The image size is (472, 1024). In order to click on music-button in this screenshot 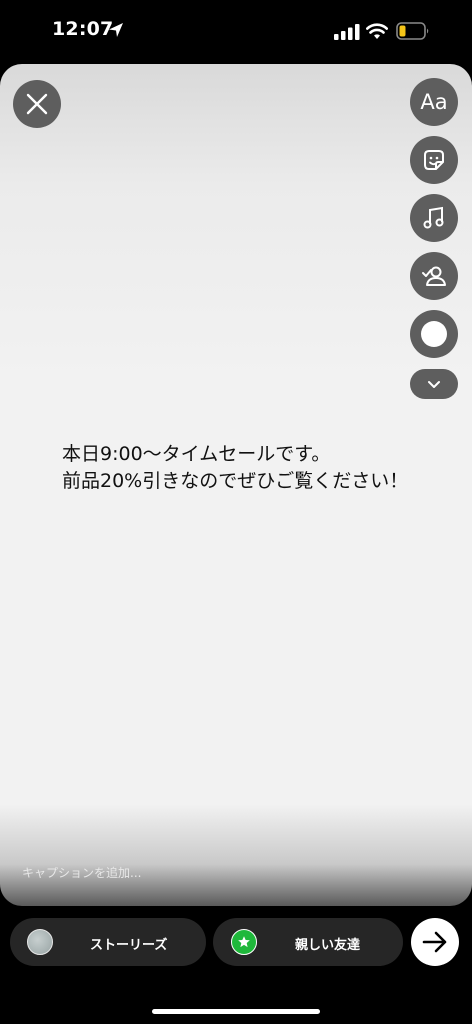, I will do `click(434, 218)`.